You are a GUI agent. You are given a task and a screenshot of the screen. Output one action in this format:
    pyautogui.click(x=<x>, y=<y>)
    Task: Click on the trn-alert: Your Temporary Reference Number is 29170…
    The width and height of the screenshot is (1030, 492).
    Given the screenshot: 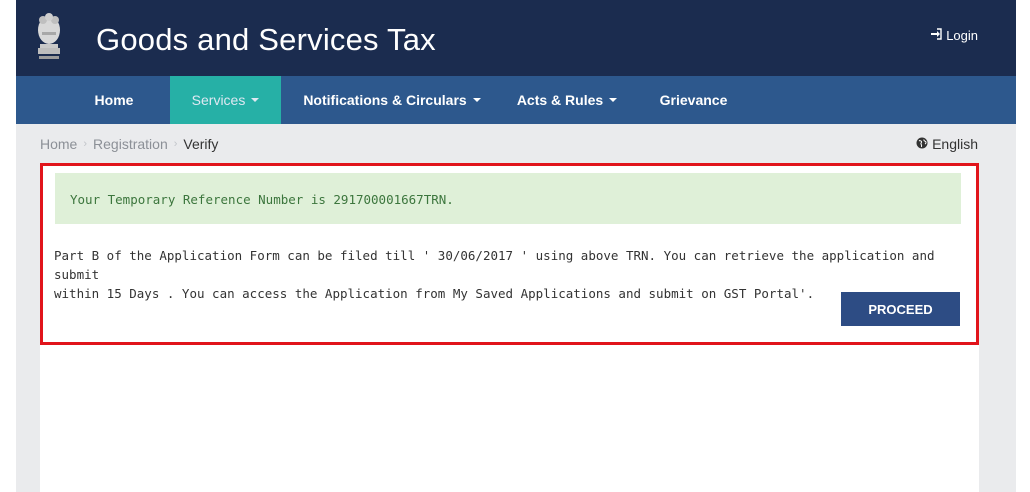 What is the action you would take?
    pyautogui.click(x=508, y=198)
    